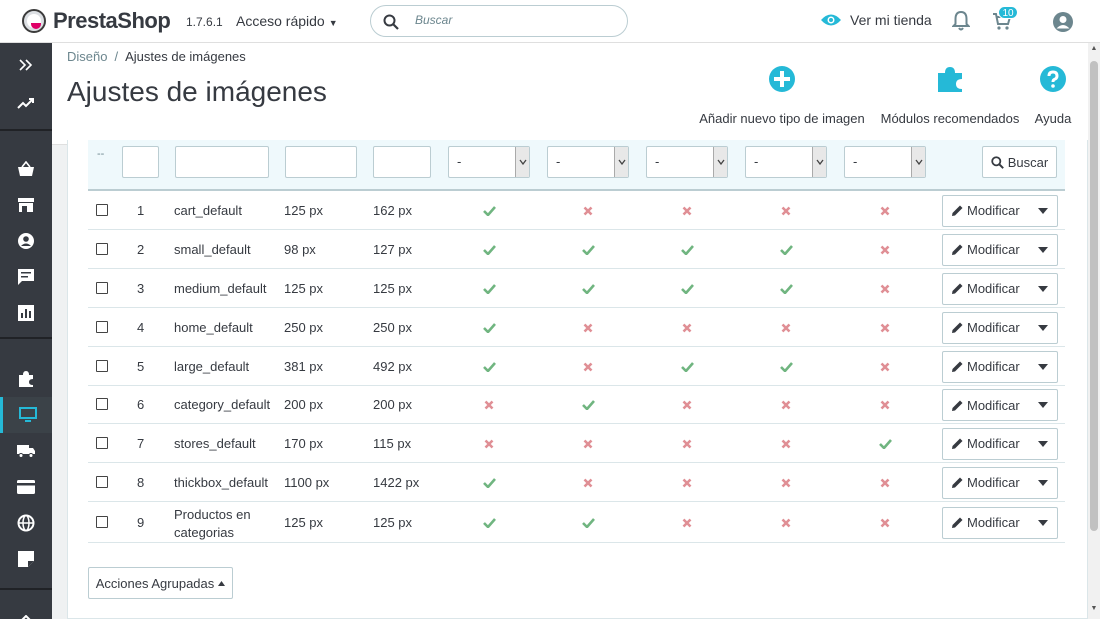 Image resolution: width=1100 pixels, height=619 pixels. Describe the element at coordinates (26, 65) in the screenshot. I see `sidebar-collapse-toggle` at that location.